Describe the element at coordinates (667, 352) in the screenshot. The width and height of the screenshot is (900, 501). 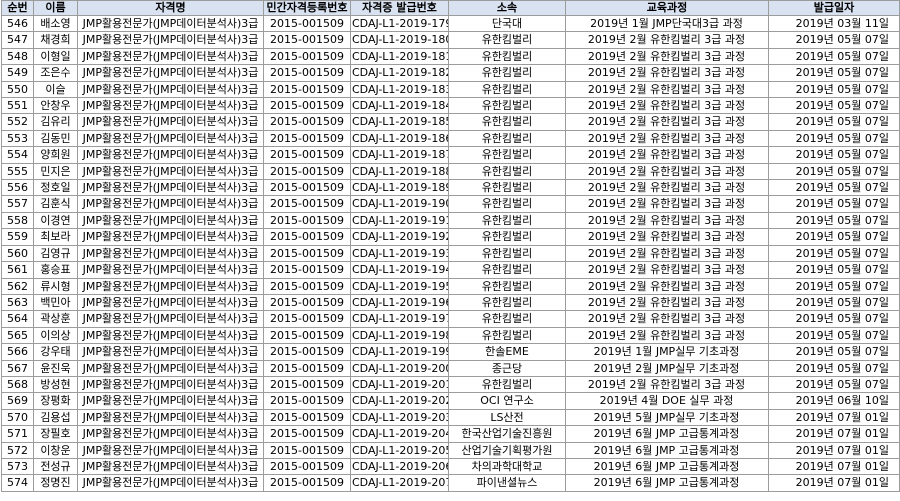
I see `course-cell: 2019년 1월 JMP실무 기초과정` at that location.